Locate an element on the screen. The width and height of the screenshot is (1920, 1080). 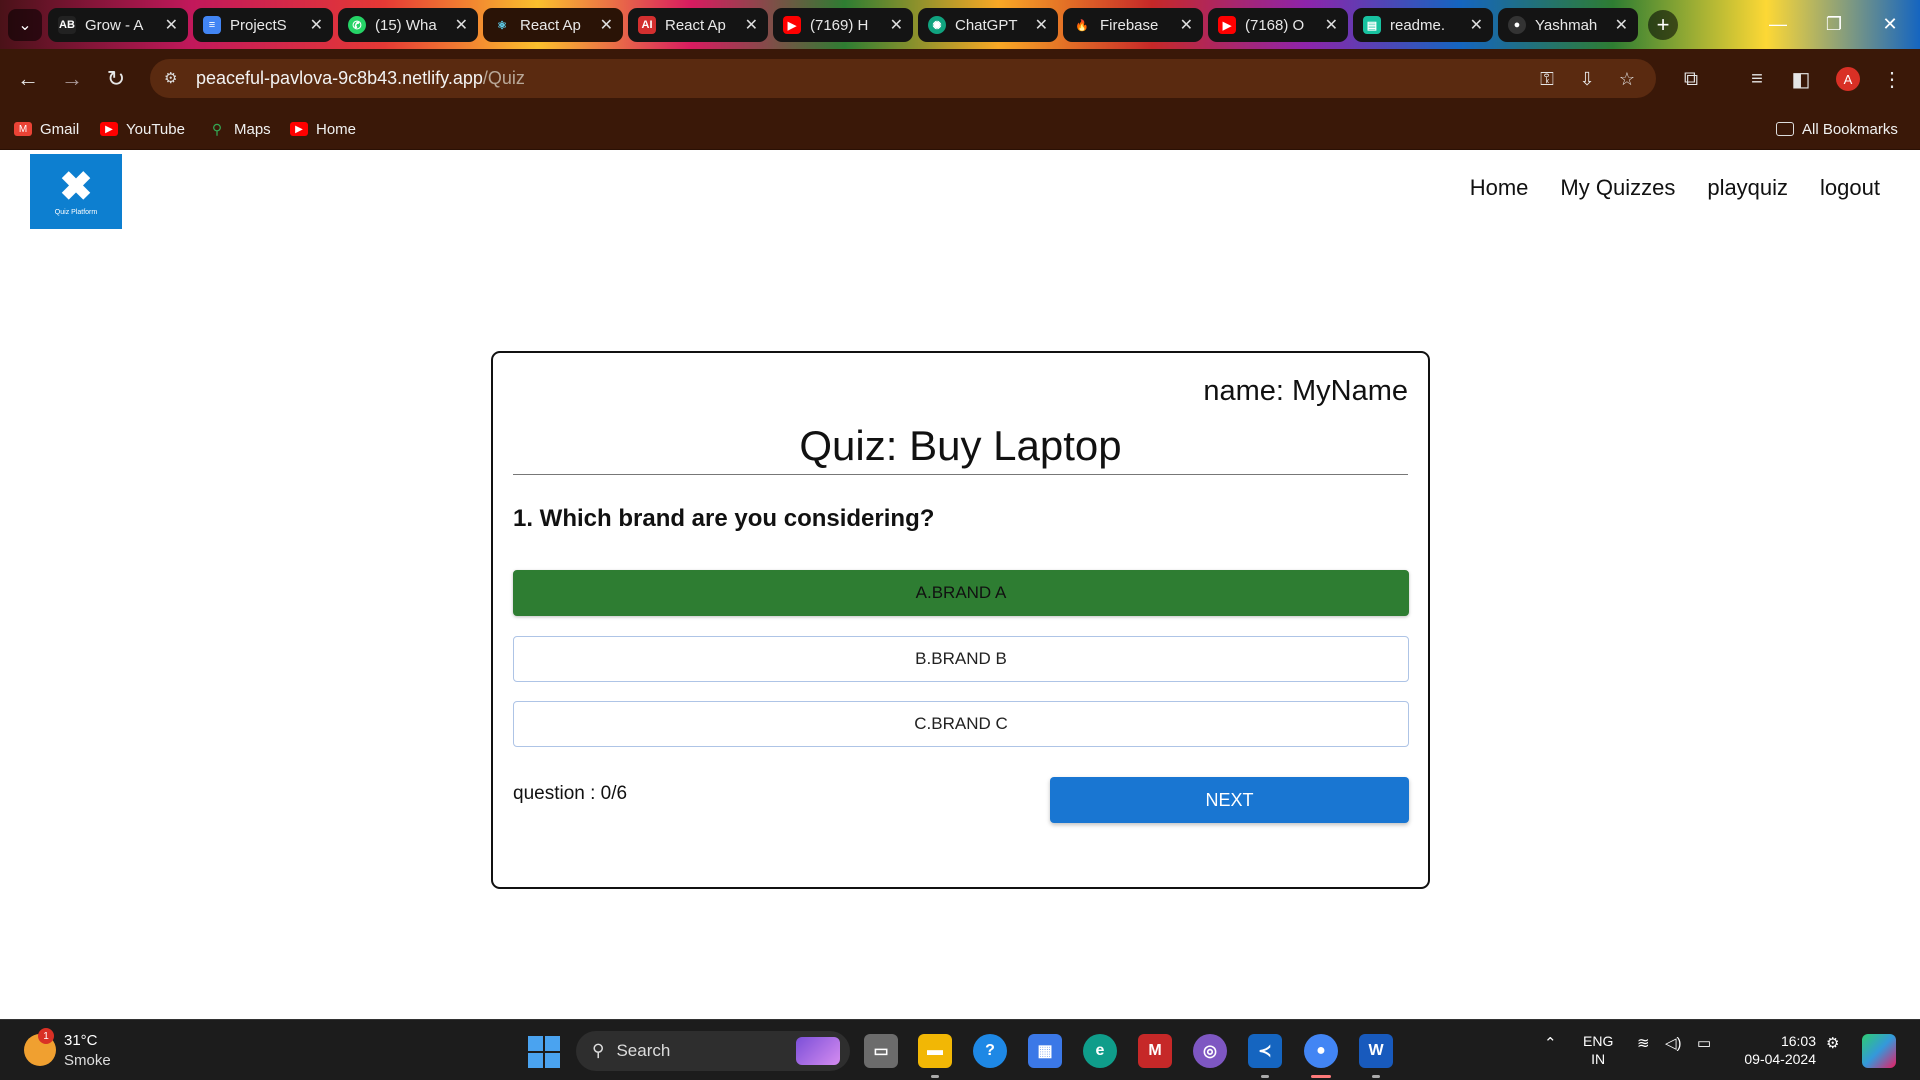
store-icon: ▦ is located at coordinates (1045, 1051).